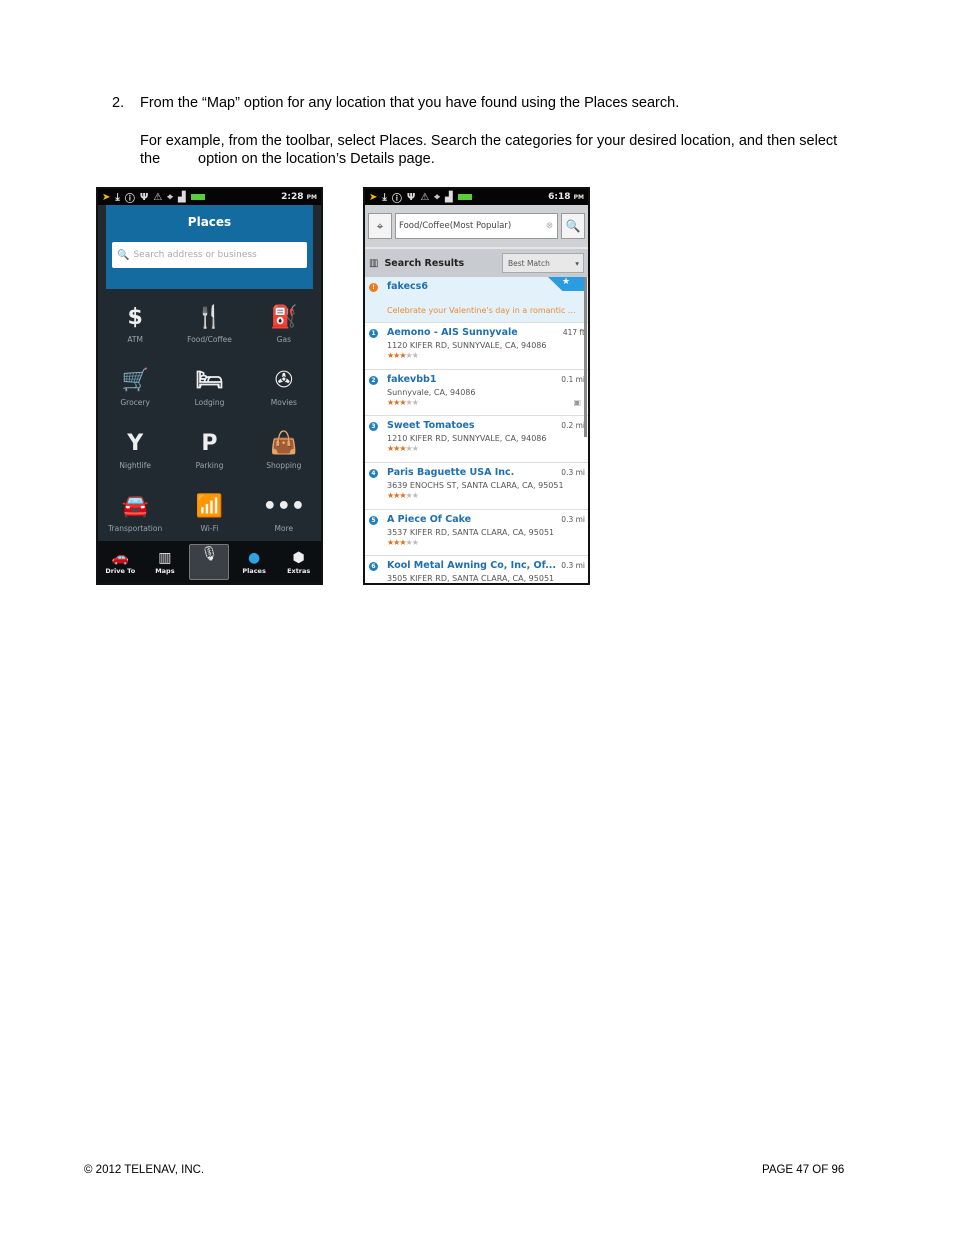 The image size is (954, 1235). I want to click on category-label: Lodging, so click(209, 402).